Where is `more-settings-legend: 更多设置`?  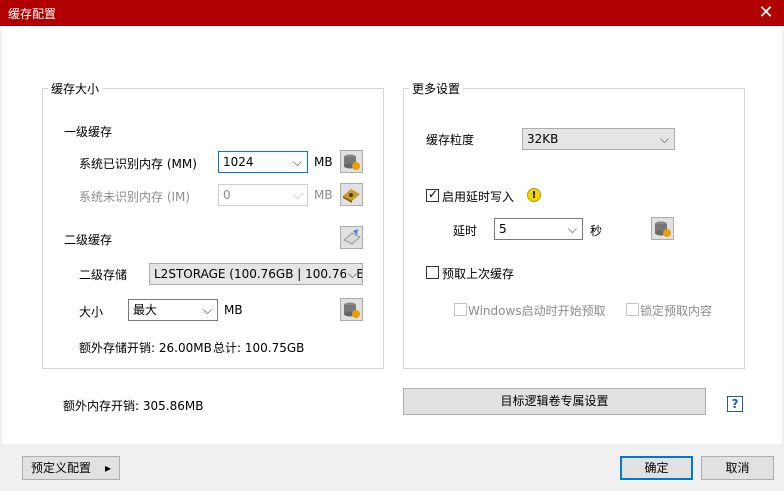 more-settings-legend: 更多设置 is located at coordinates (436, 88).